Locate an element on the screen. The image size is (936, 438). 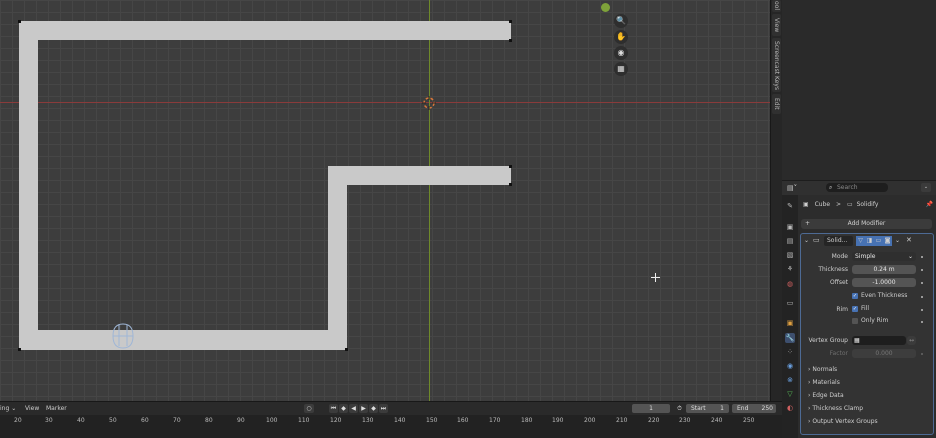
tab-screencast-keys: Screencast Keys is located at coordinates (776, 65).